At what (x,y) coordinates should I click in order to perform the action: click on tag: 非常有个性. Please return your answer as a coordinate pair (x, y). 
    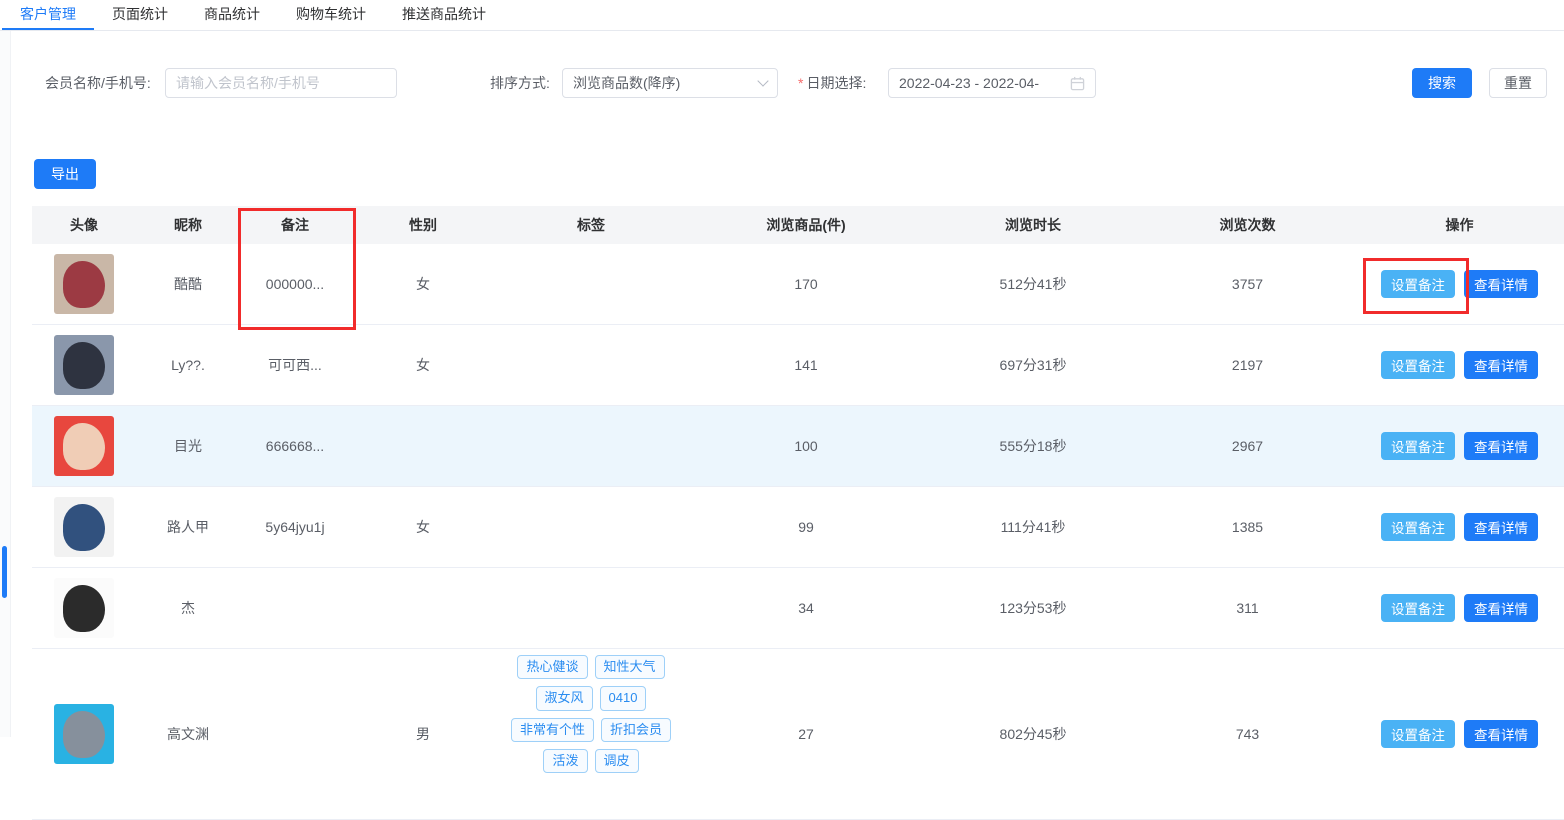
    Looking at the image, I should click on (552, 729).